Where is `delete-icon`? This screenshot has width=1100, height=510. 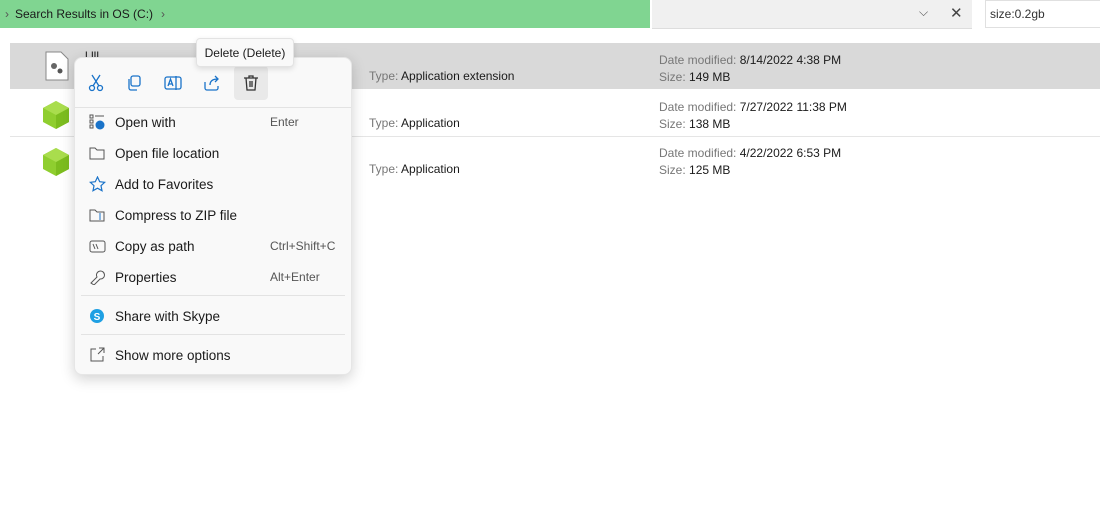
delete-icon is located at coordinates (251, 83).